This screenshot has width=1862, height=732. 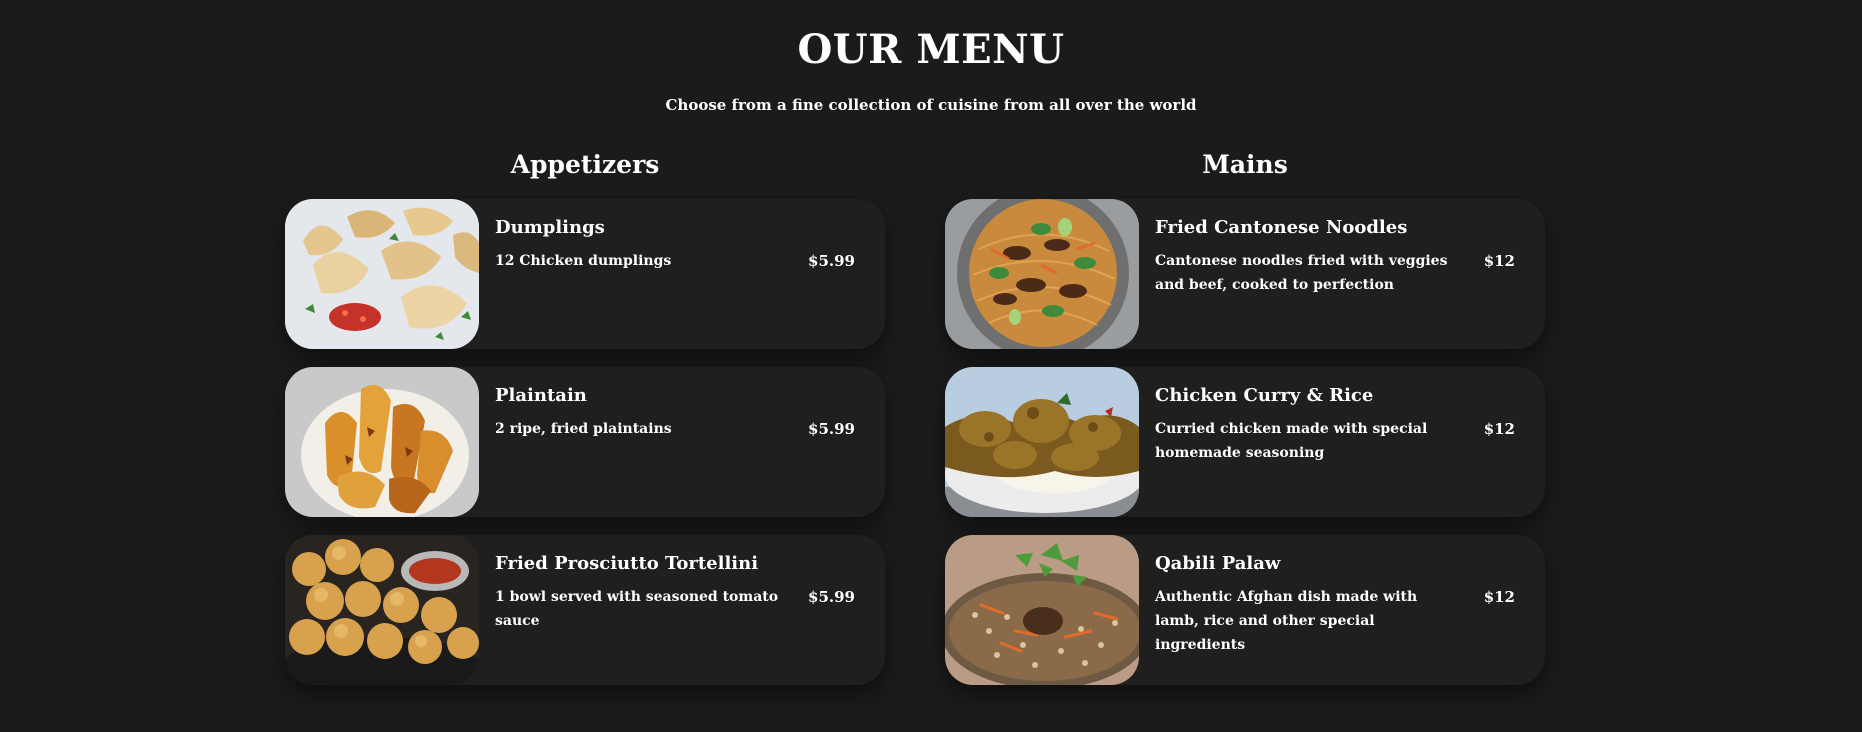 I want to click on item-name: Fried Prosciutto Tortellini, so click(x=627, y=563).